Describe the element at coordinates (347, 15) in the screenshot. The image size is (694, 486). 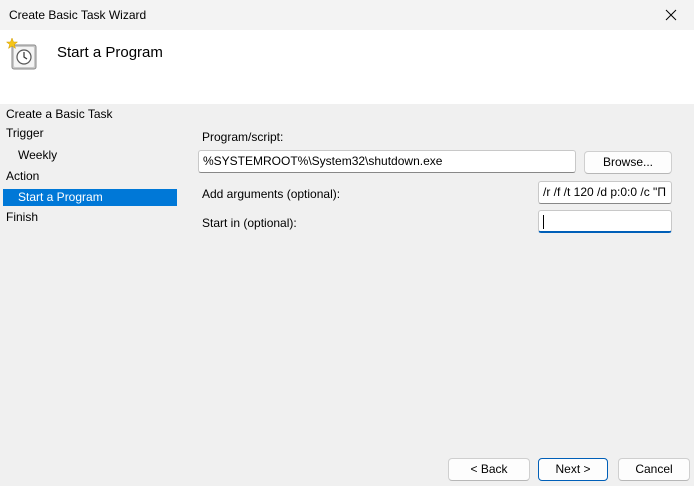
I see `title-bar: Create Basic Task Wizard` at that location.